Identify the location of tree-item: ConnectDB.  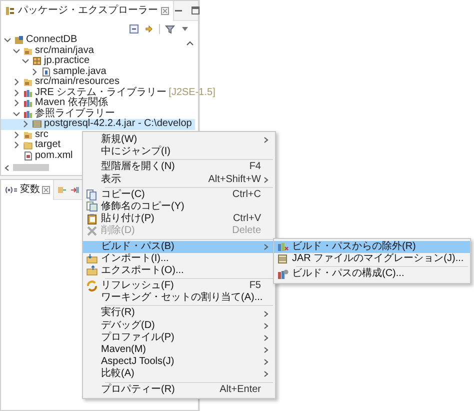
(40, 40).